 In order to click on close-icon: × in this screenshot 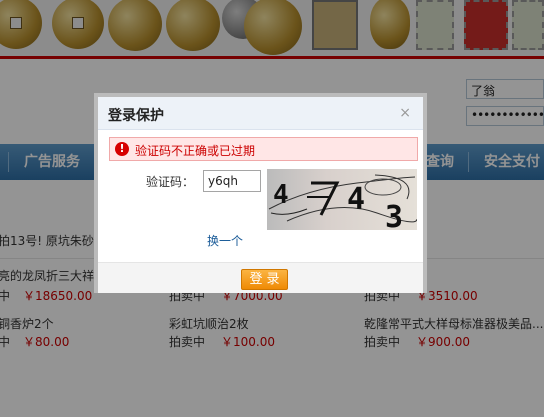, I will do `click(405, 113)`.